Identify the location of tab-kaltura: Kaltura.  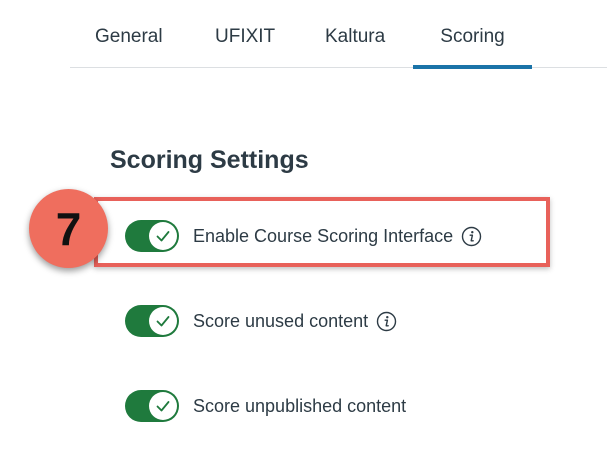
(355, 47).